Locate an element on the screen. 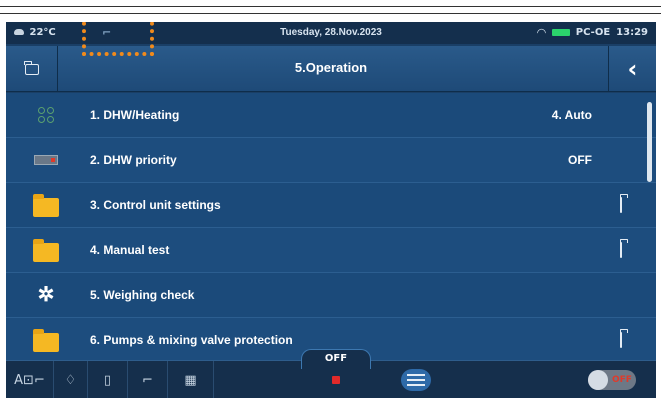 Image resolution: width=661 pixels, height=403 pixels. menu-item-label: 5. Weighing check is located at coordinates (142, 295).